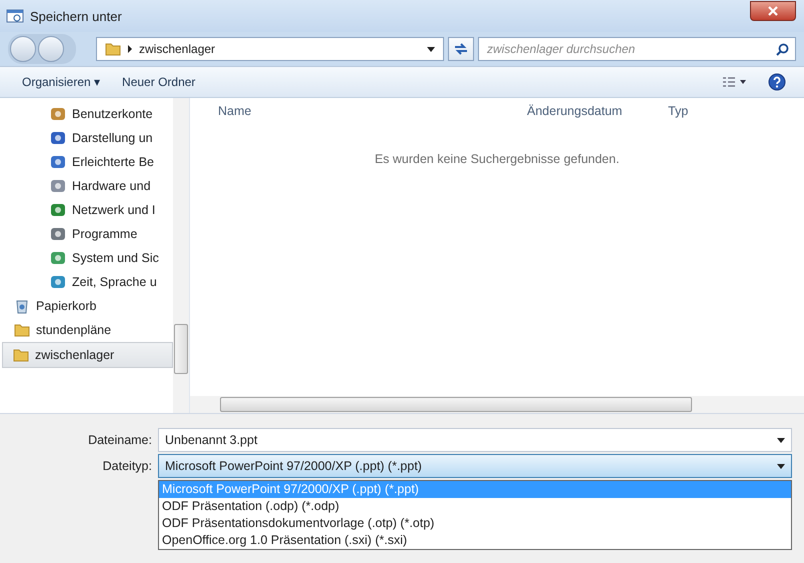  Describe the element at coordinates (92, 162) in the screenshot. I see `nav-item: Erleichterte Be` at that location.